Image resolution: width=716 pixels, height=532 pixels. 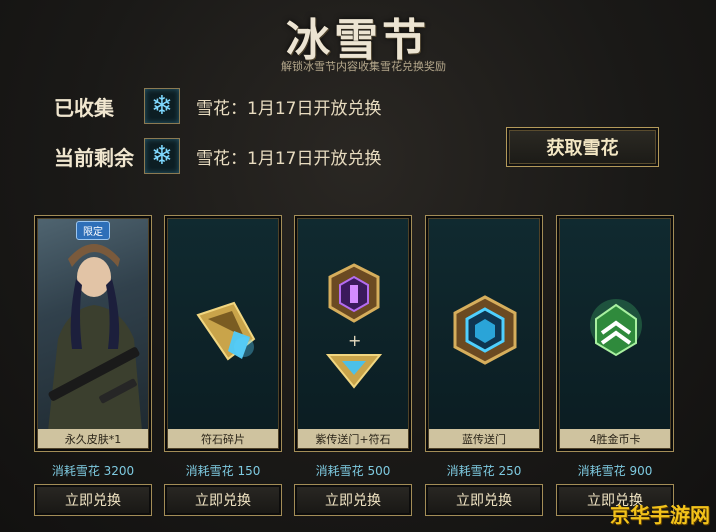 What do you see at coordinates (93, 230) in the screenshot?
I see `limited-badge: 限定` at bounding box center [93, 230].